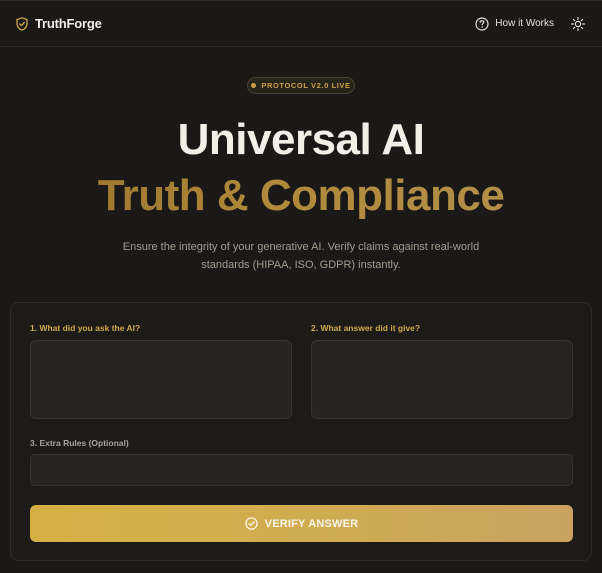 Image resolution: width=602 pixels, height=573 pixels. I want to click on answer-label: 2. What answer did it give?, so click(366, 328).